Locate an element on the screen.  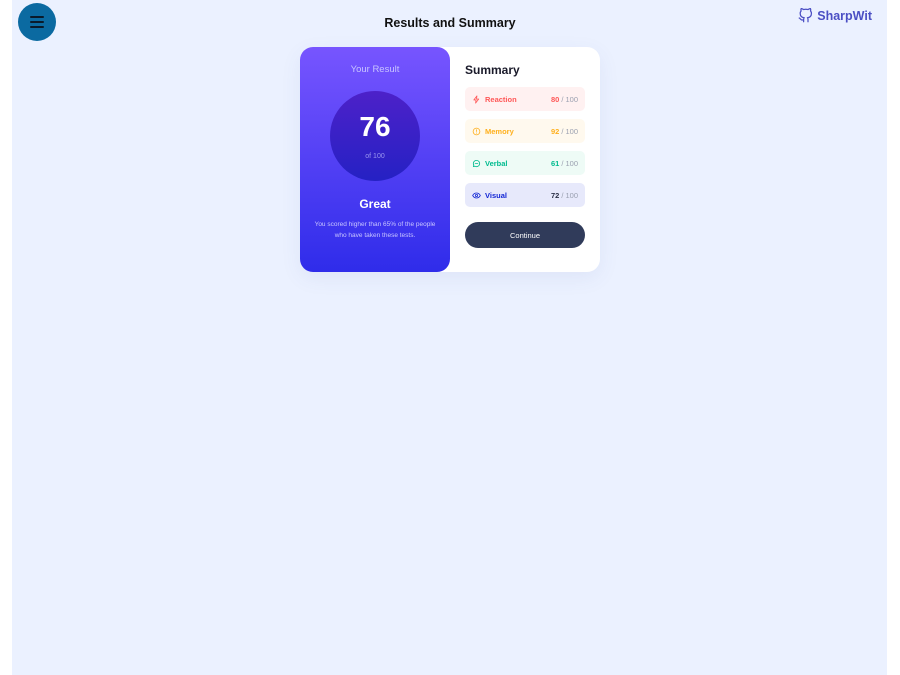
category-label: Verbal is located at coordinates (496, 163).